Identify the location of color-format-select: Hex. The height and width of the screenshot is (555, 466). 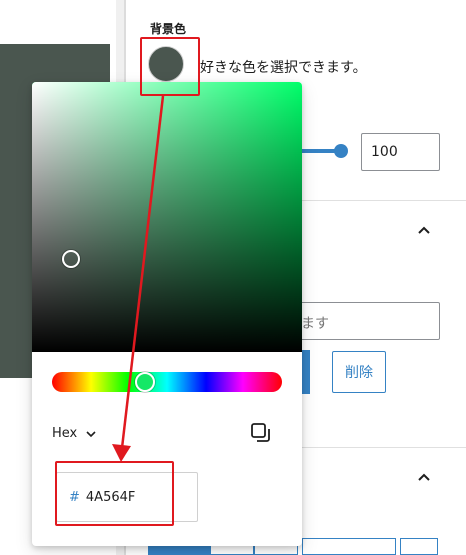
(74, 433).